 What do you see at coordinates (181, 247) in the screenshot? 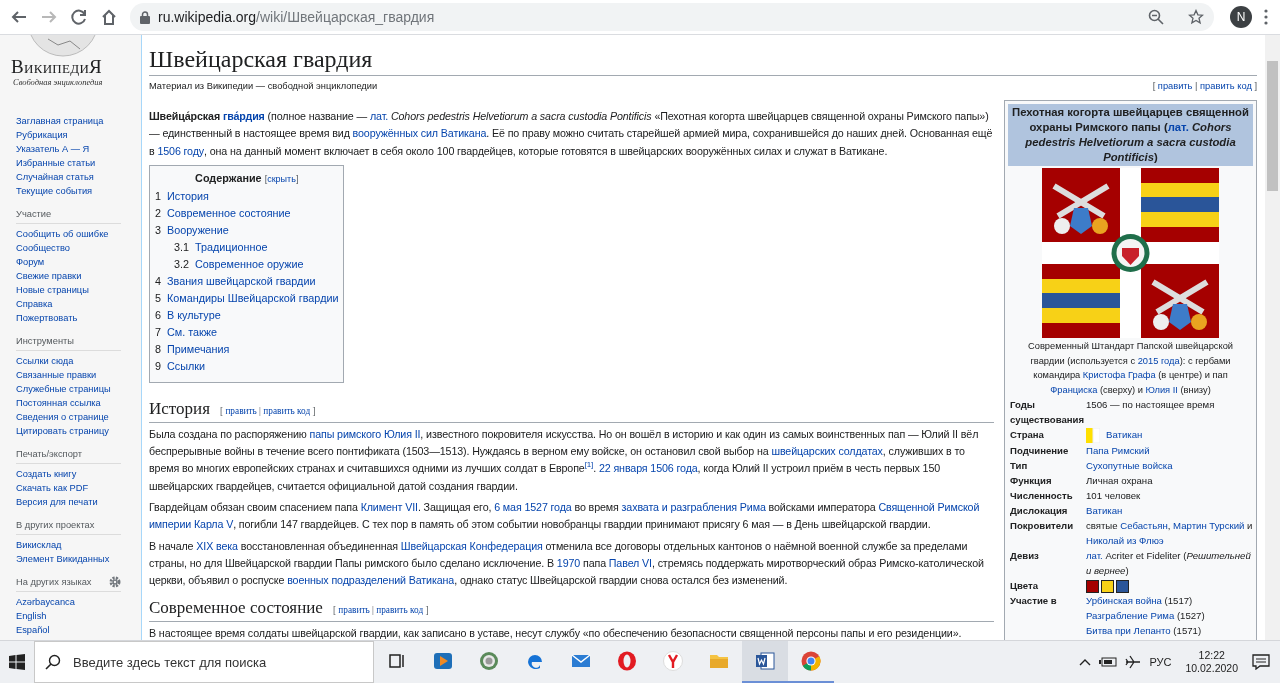
I see `toc-number: 3.1` at bounding box center [181, 247].